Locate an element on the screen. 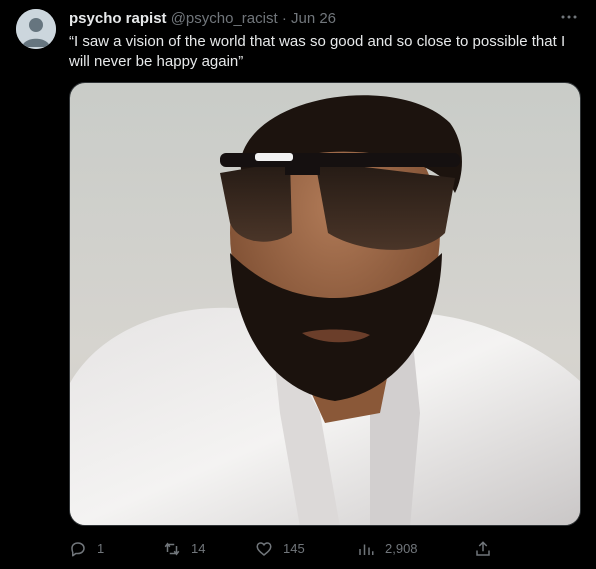  tweet-header: psycho rapist @psycho_racist · Jun 26 is located at coordinates (322, 19).